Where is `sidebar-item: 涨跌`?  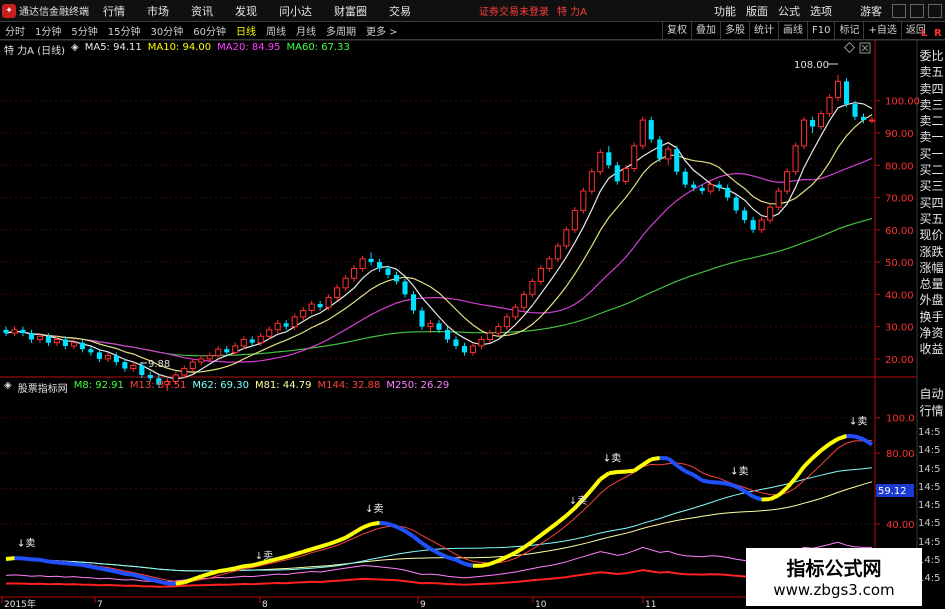 sidebar-item: 涨跌 is located at coordinates (931, 252).